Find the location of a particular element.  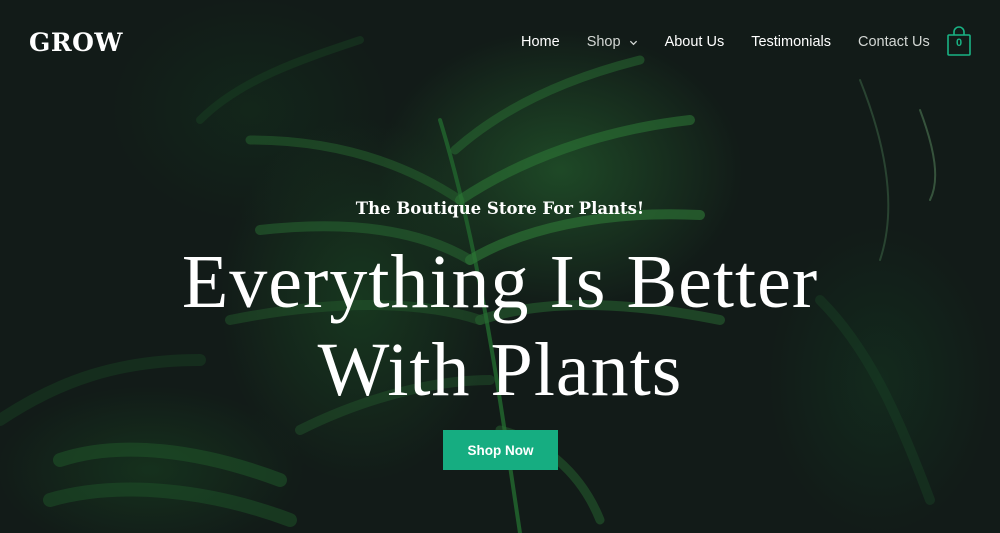

shop-now-button: Shop Now is located at coordinates (500, 450).